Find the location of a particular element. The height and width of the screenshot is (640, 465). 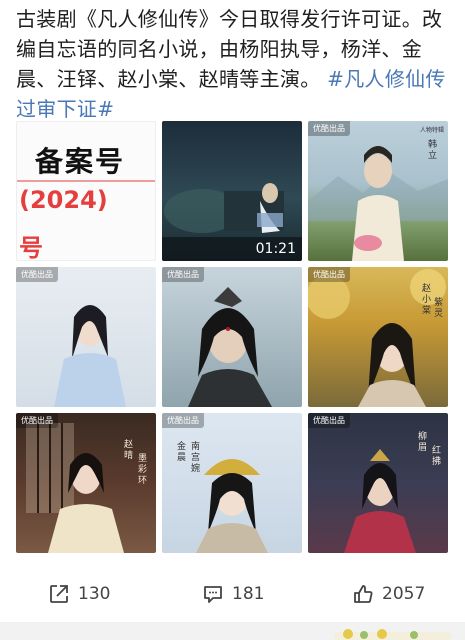

video-scene is located at coordinates (232, 222).